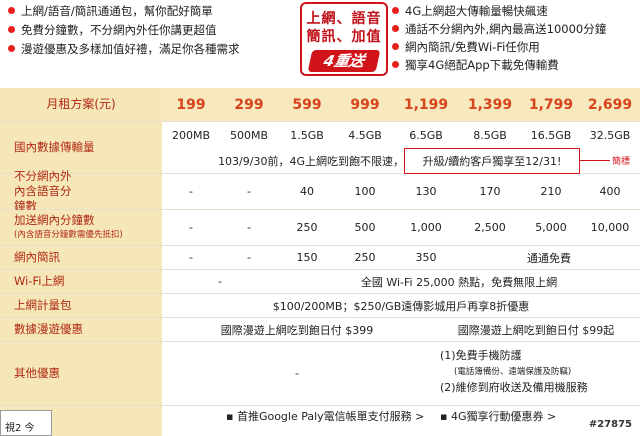 This screenshot has width=640, height=436. What do you see at coordinates (297, 373) in the screenshot?
I see `other-dash: -` at bounding box center [297, 373].